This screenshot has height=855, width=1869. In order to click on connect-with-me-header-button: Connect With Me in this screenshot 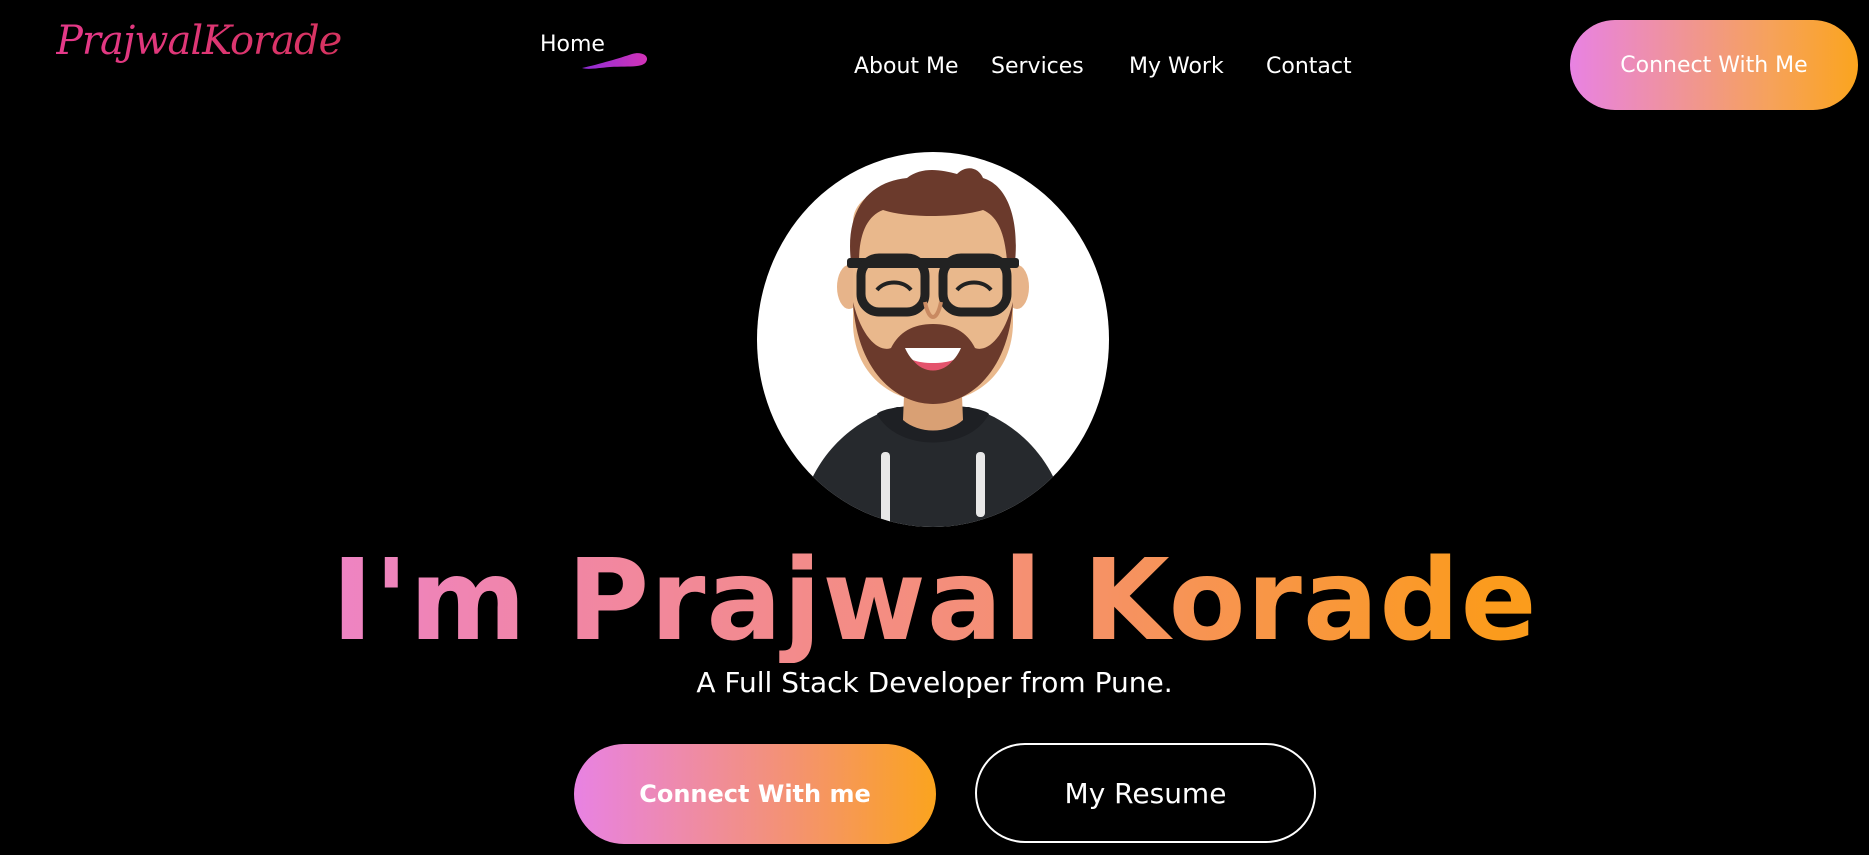, I will do `click(1714, 65)`.